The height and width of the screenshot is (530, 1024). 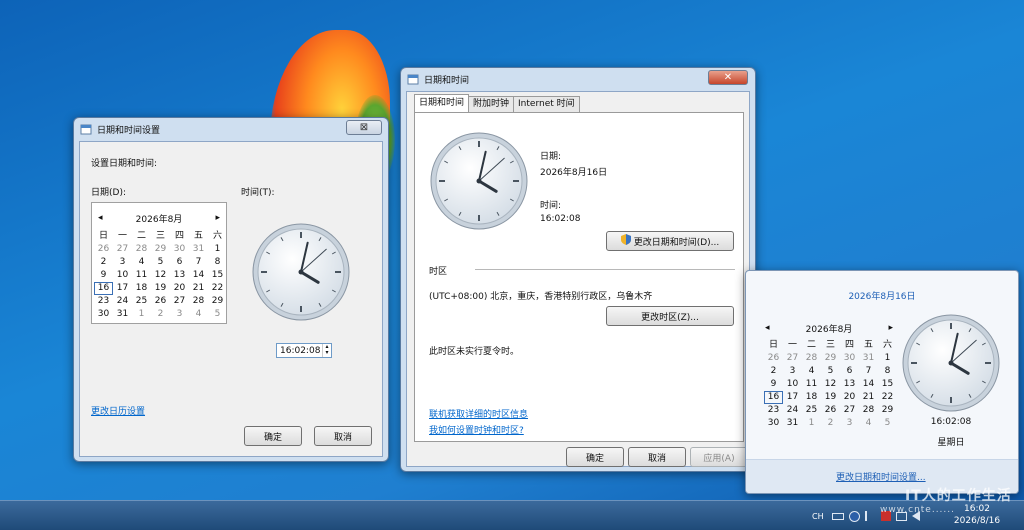 What do you see at coordinates (118, 410) in the screenshot?
I see `change-calendar-link: 更改日历设置` at bounding box center [118, 410].